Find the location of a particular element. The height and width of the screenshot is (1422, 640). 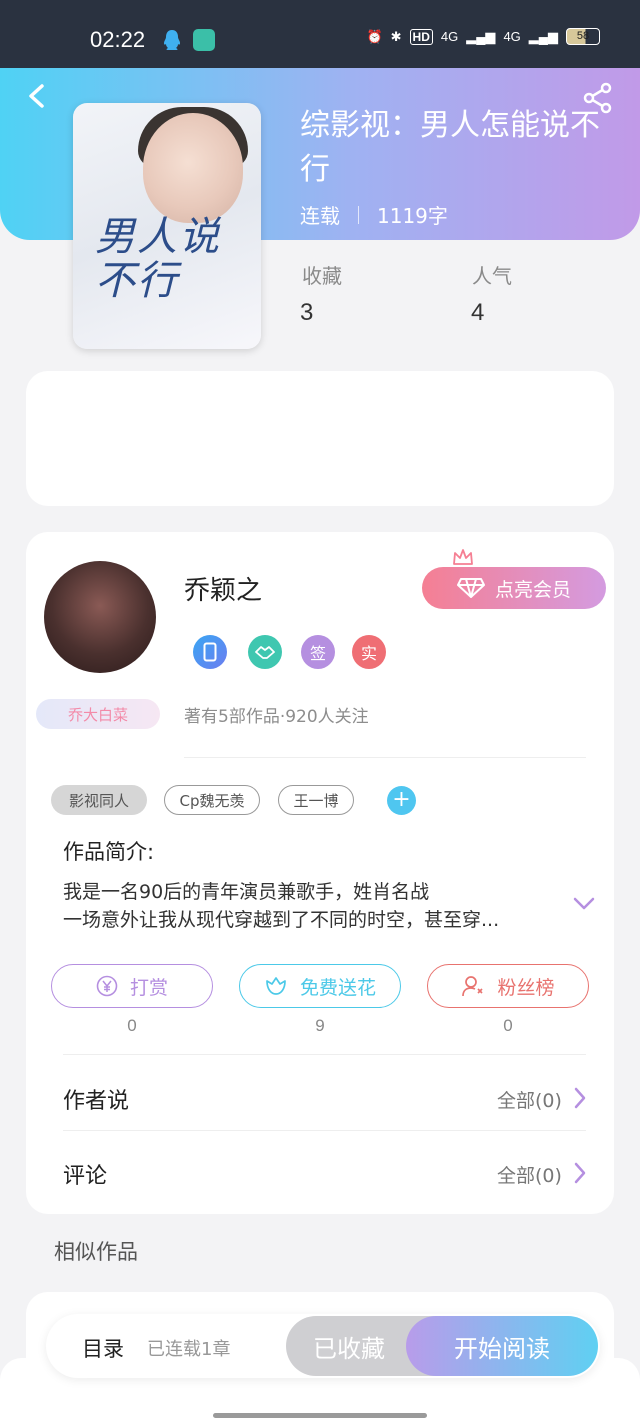

chapter-count: 已连载1章 is located at coordinates (189, 1349).